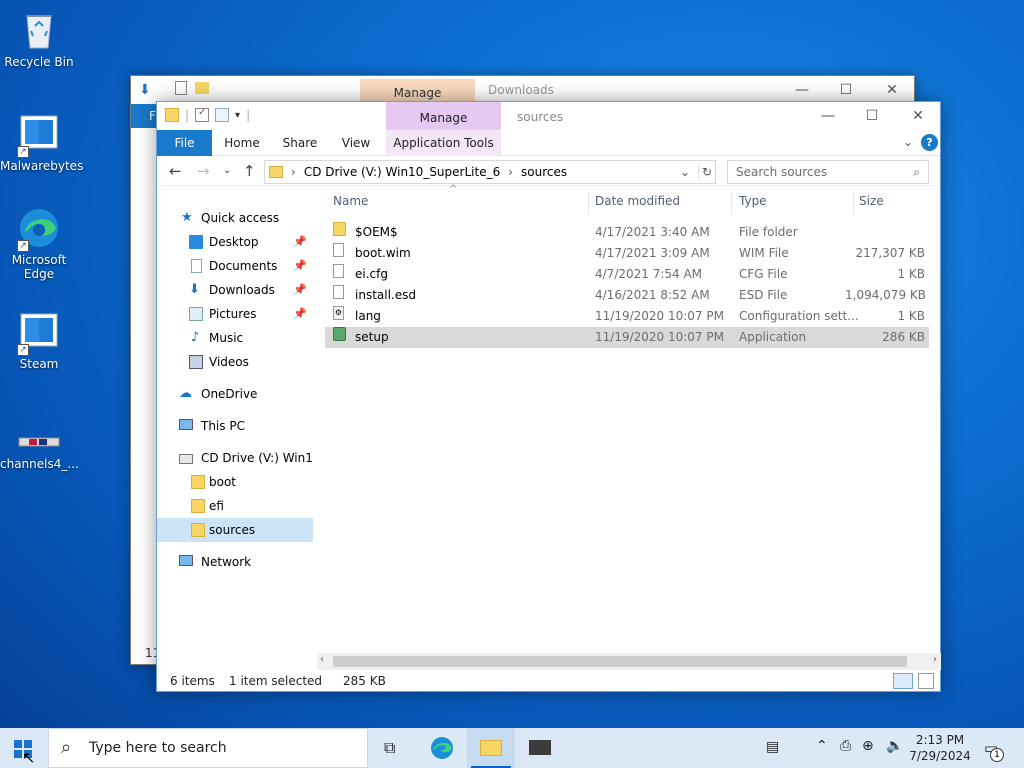 This screenshot has width=1024, height=768. I want to click on scroll-right-icon: ›, so click(935, 659).